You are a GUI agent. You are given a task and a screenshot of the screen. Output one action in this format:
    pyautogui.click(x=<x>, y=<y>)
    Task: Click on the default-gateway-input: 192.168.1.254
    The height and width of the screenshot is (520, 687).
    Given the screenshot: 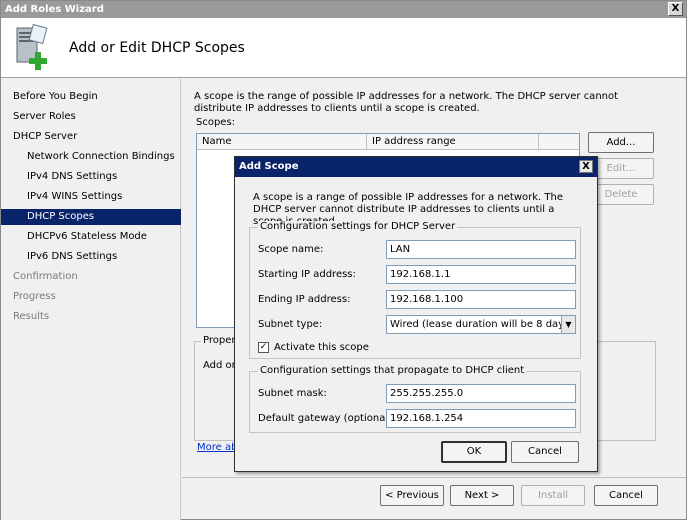 What is the action you would take?
    pyautogui.click(x=481, y=418)
    